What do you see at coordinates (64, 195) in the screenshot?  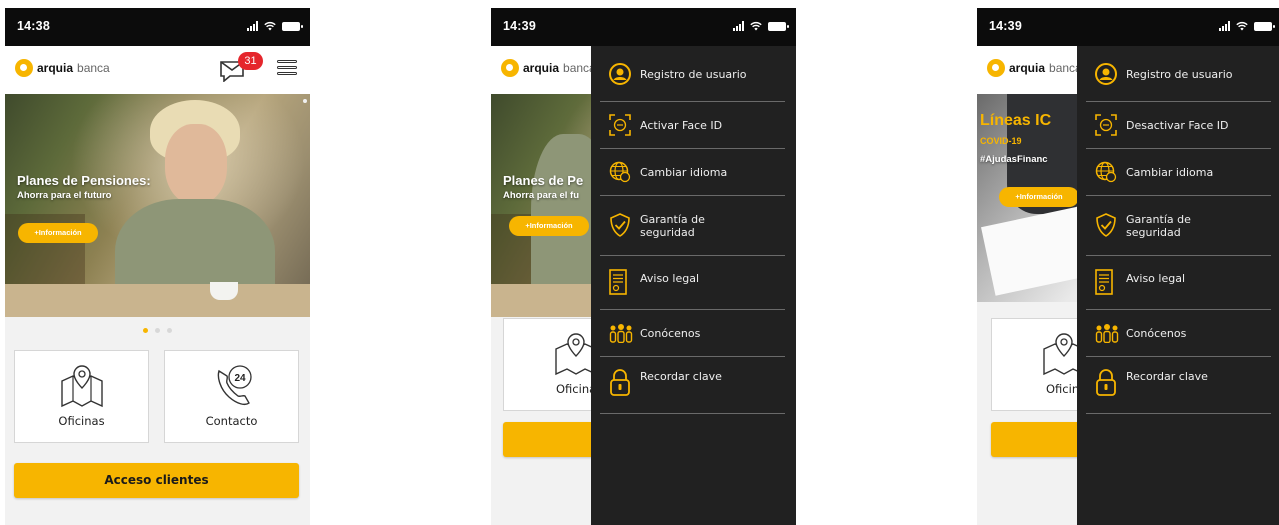 I see `banner-subtitle: Ahorra para el futuro` at bounding box center [64, 195].